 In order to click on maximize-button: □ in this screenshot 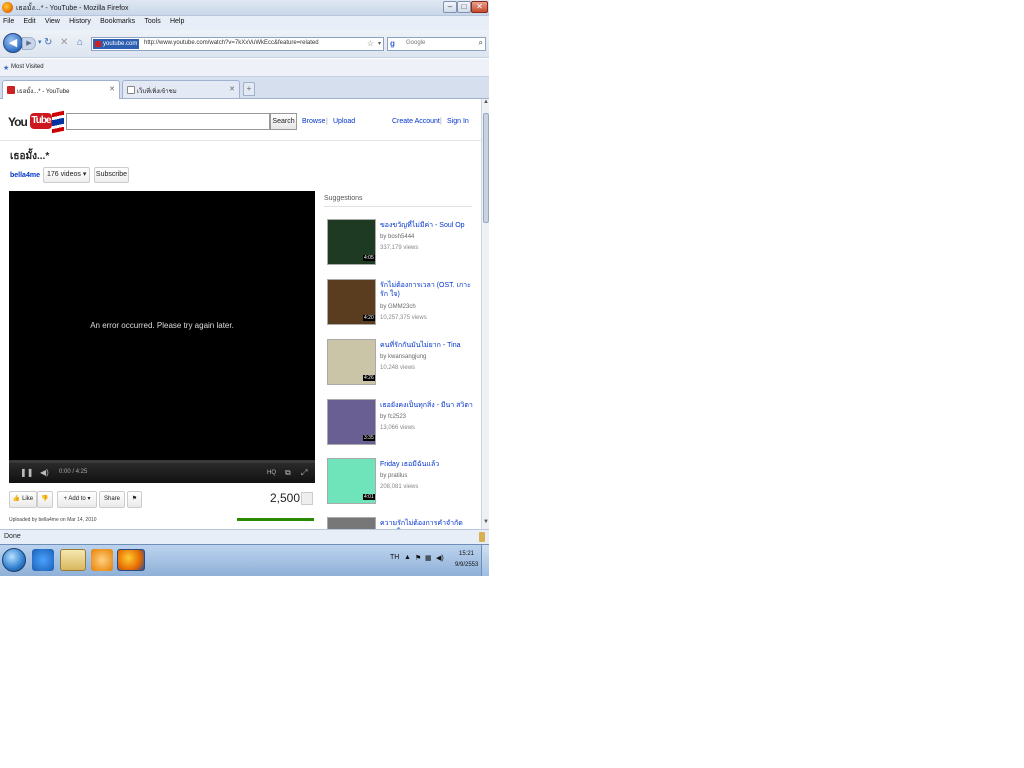, I will do `click(464, 7)`.